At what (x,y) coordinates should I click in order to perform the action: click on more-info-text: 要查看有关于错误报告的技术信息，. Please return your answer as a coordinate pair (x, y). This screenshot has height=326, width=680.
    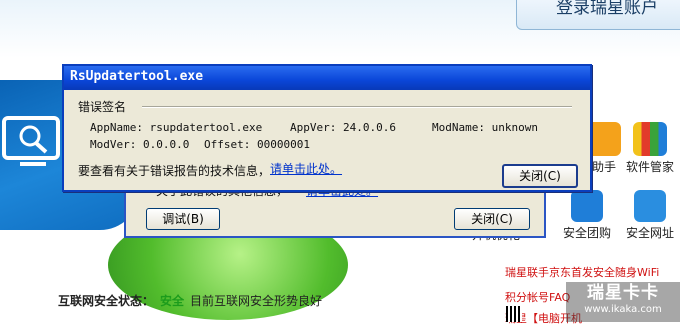
    Looking at the image, I should click on (174, 171).